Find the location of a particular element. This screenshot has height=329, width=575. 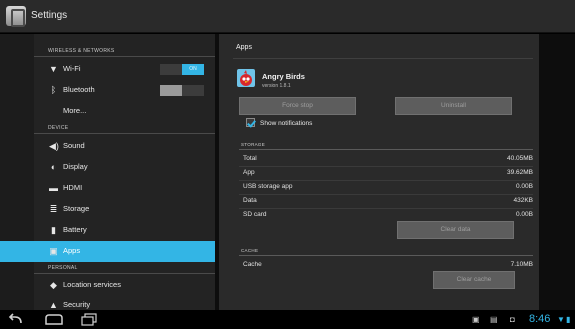

settings-list-lower: PERSONAL ◆ Location services ▲ Security is located at coordinates (124, 286).